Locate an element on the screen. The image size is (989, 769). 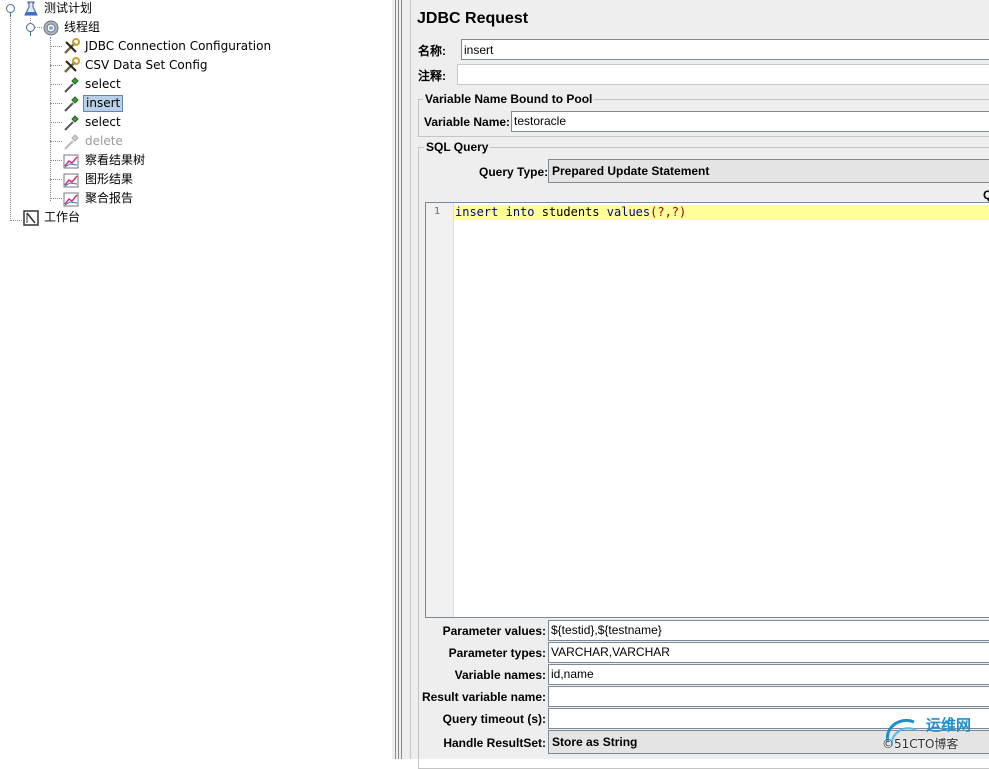
tree-item-label: CSV Data Set Config is located at coordinates (146, 65).